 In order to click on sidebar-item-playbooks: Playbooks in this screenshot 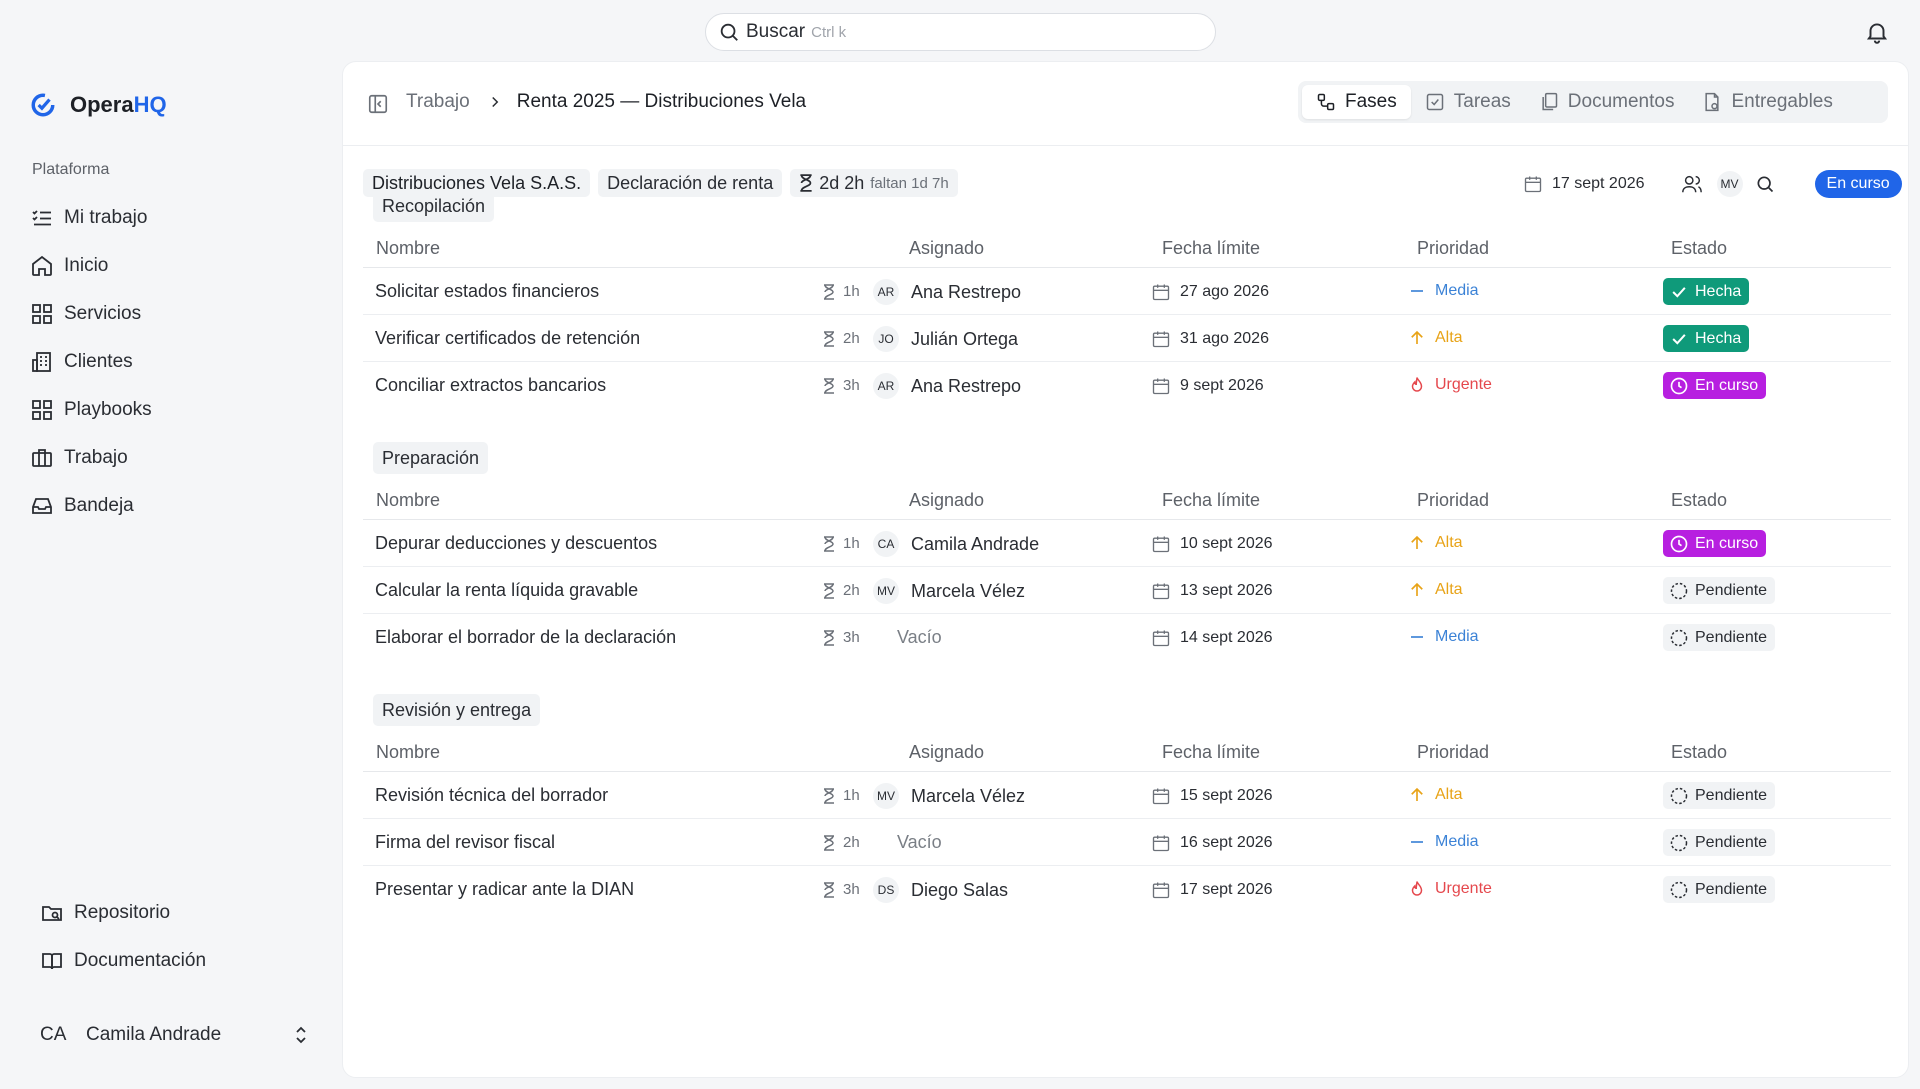, I will do `click(175, 410)`.